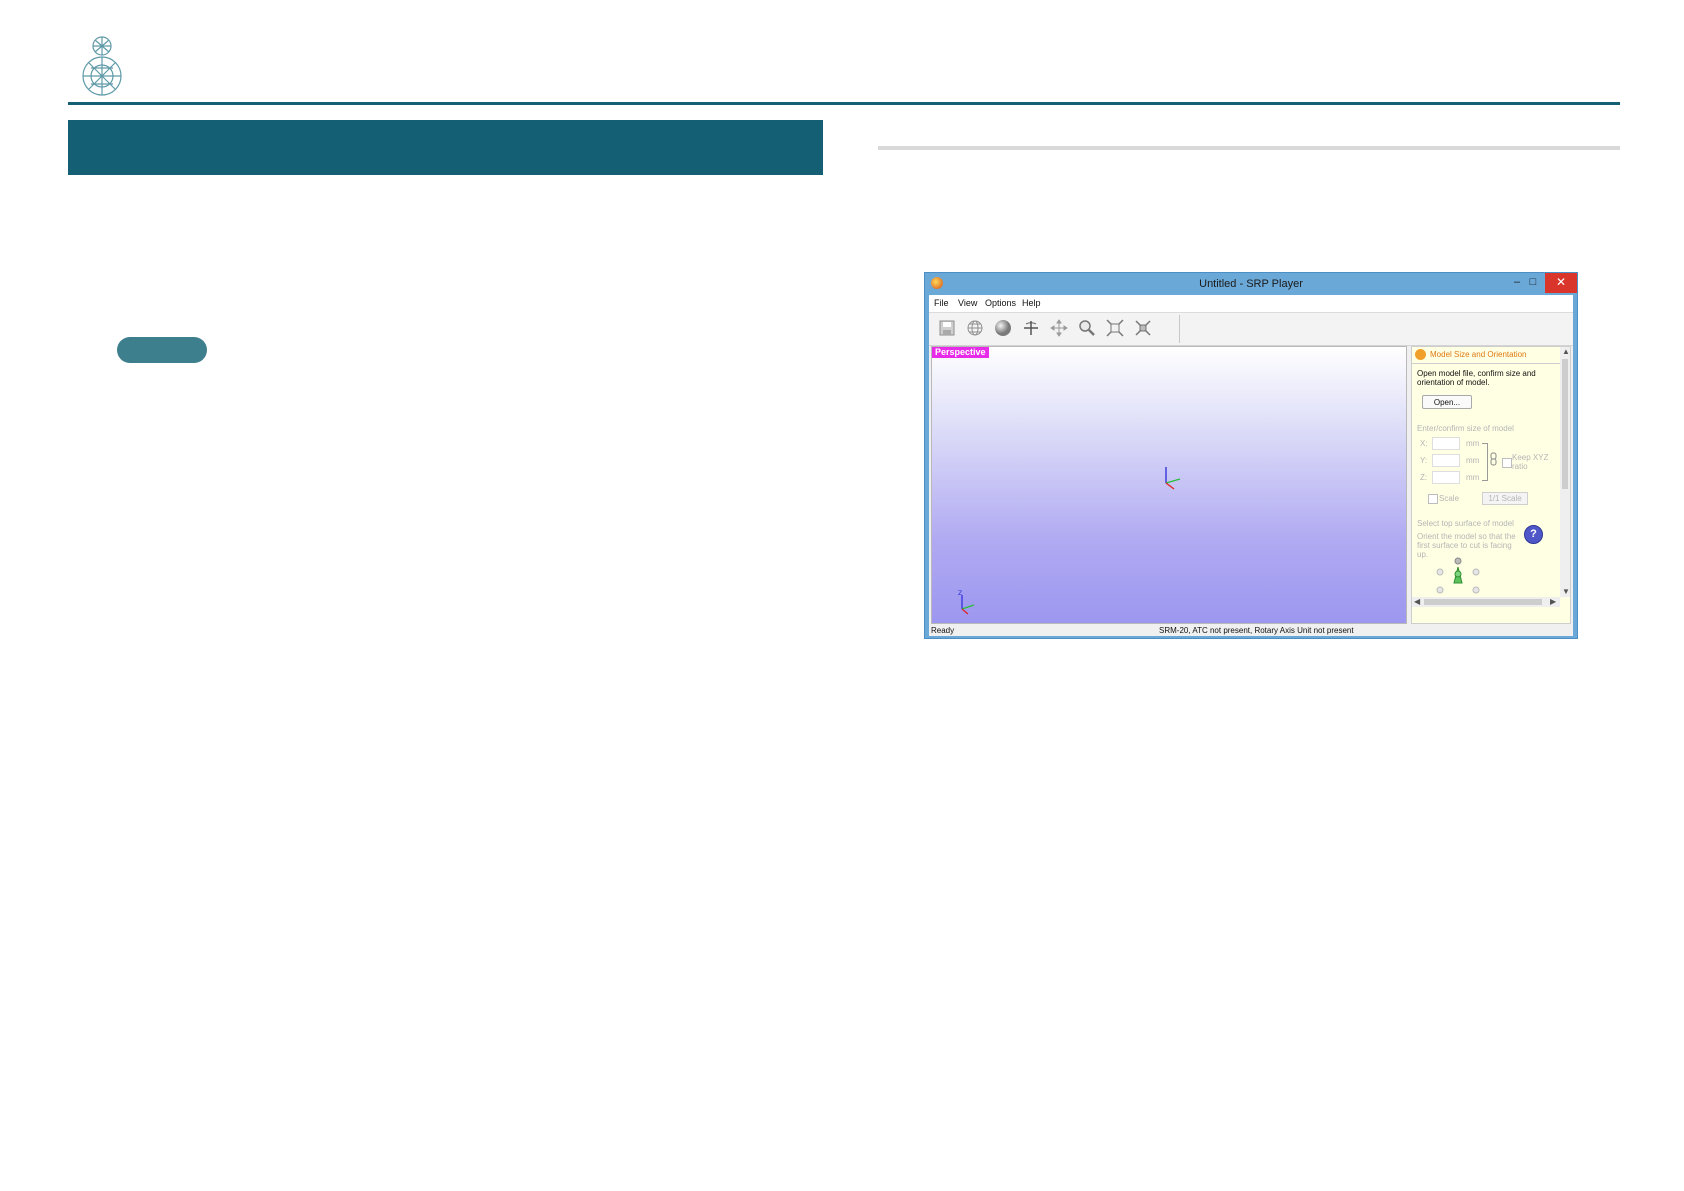  Describe the element at coordinates (967, 303) in the screenshot. I see `menu-view: View` at that location.